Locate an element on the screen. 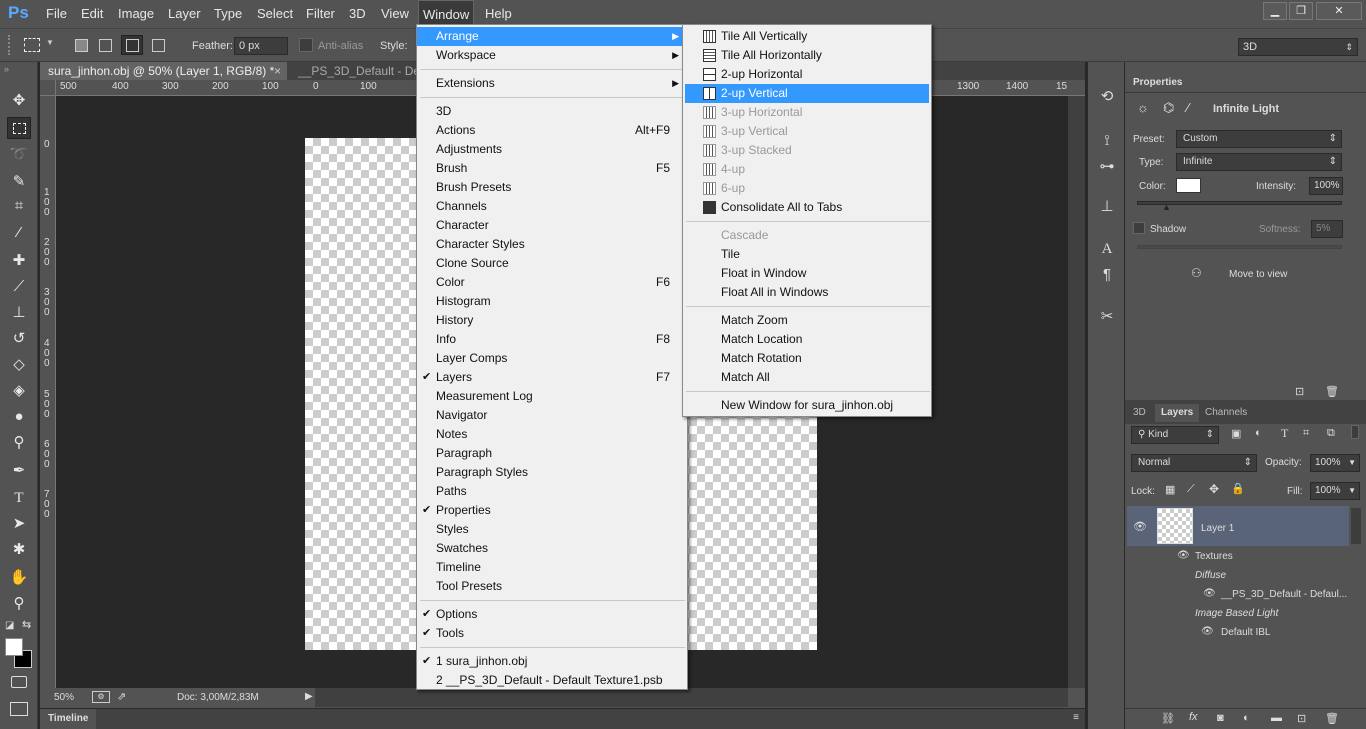  window-menu-item-2-ps-3d-default-default-texture1-psb: 2 __PS_3D_Default - Default Texture1.psb is located at coordinates (552, 680).